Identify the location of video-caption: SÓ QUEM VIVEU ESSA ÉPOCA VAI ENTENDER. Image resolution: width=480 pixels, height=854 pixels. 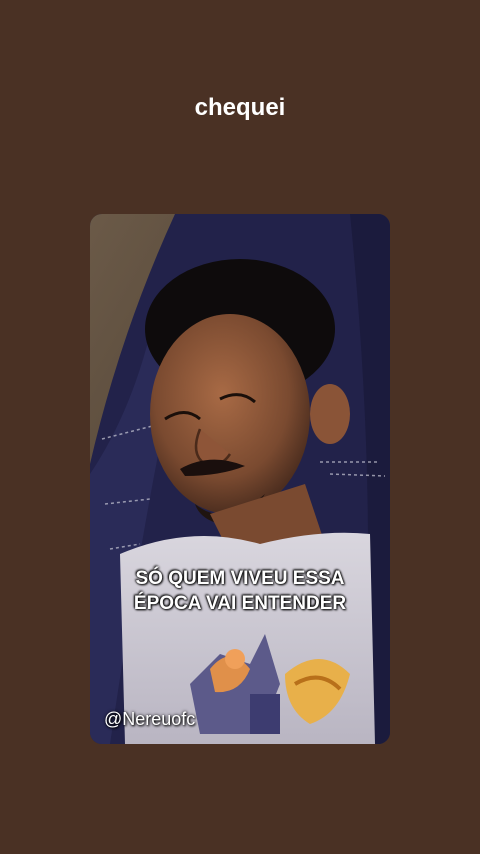
(240, 591).